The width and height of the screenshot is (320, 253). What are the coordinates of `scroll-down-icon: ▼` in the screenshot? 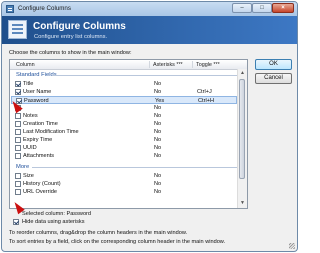 It's located at (242, 203).